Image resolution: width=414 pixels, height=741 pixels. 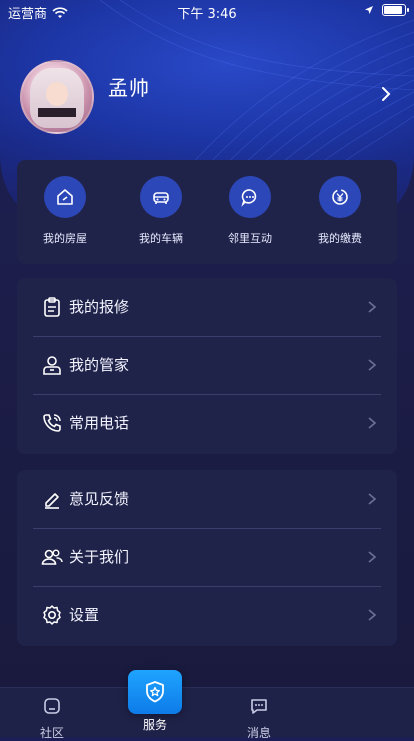 What do you see at coordinates (129, 88) in the screenshot?
I see `user-name: 孟帅` at bounding box center [129, 88].